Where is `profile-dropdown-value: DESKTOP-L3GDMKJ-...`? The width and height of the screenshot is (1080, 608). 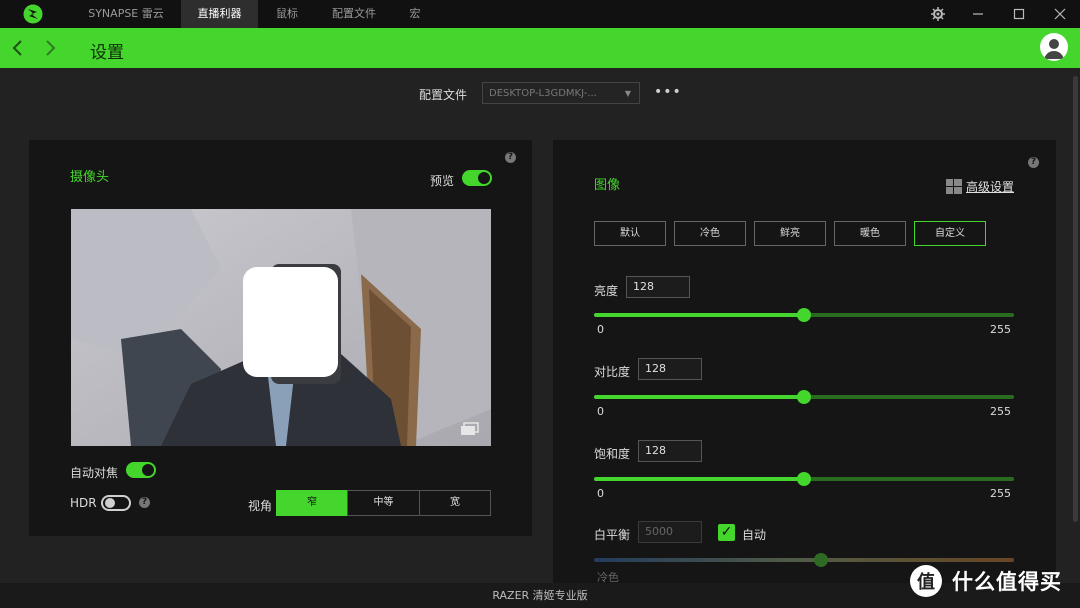 profile-dropdown-value: DESKTOP-L3GDMKJ-... is located at coordinates (543, 93).